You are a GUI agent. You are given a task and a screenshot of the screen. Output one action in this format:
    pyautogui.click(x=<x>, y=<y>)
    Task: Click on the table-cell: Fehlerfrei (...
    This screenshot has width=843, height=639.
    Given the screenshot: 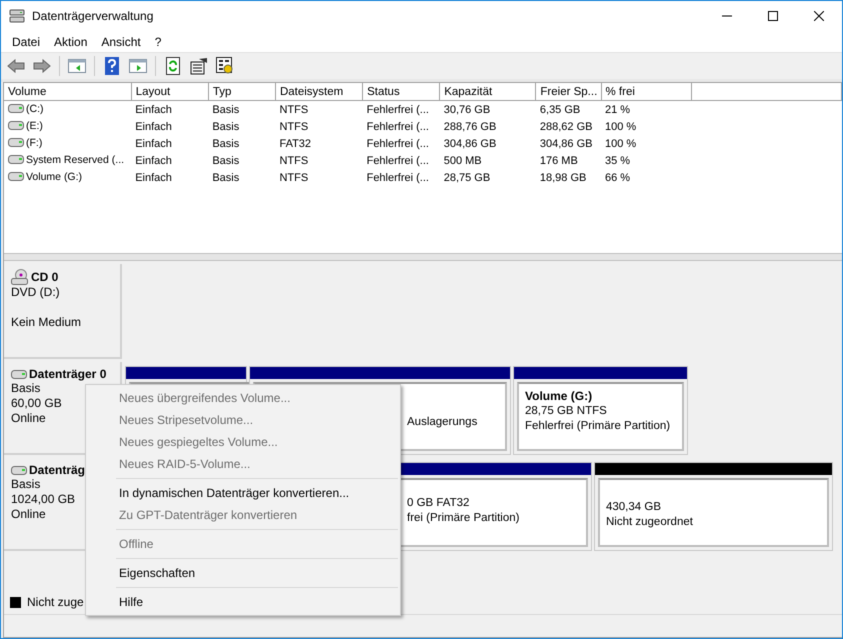 What is the action you would take?
    pyautogui.click(x=401, y=109)
    